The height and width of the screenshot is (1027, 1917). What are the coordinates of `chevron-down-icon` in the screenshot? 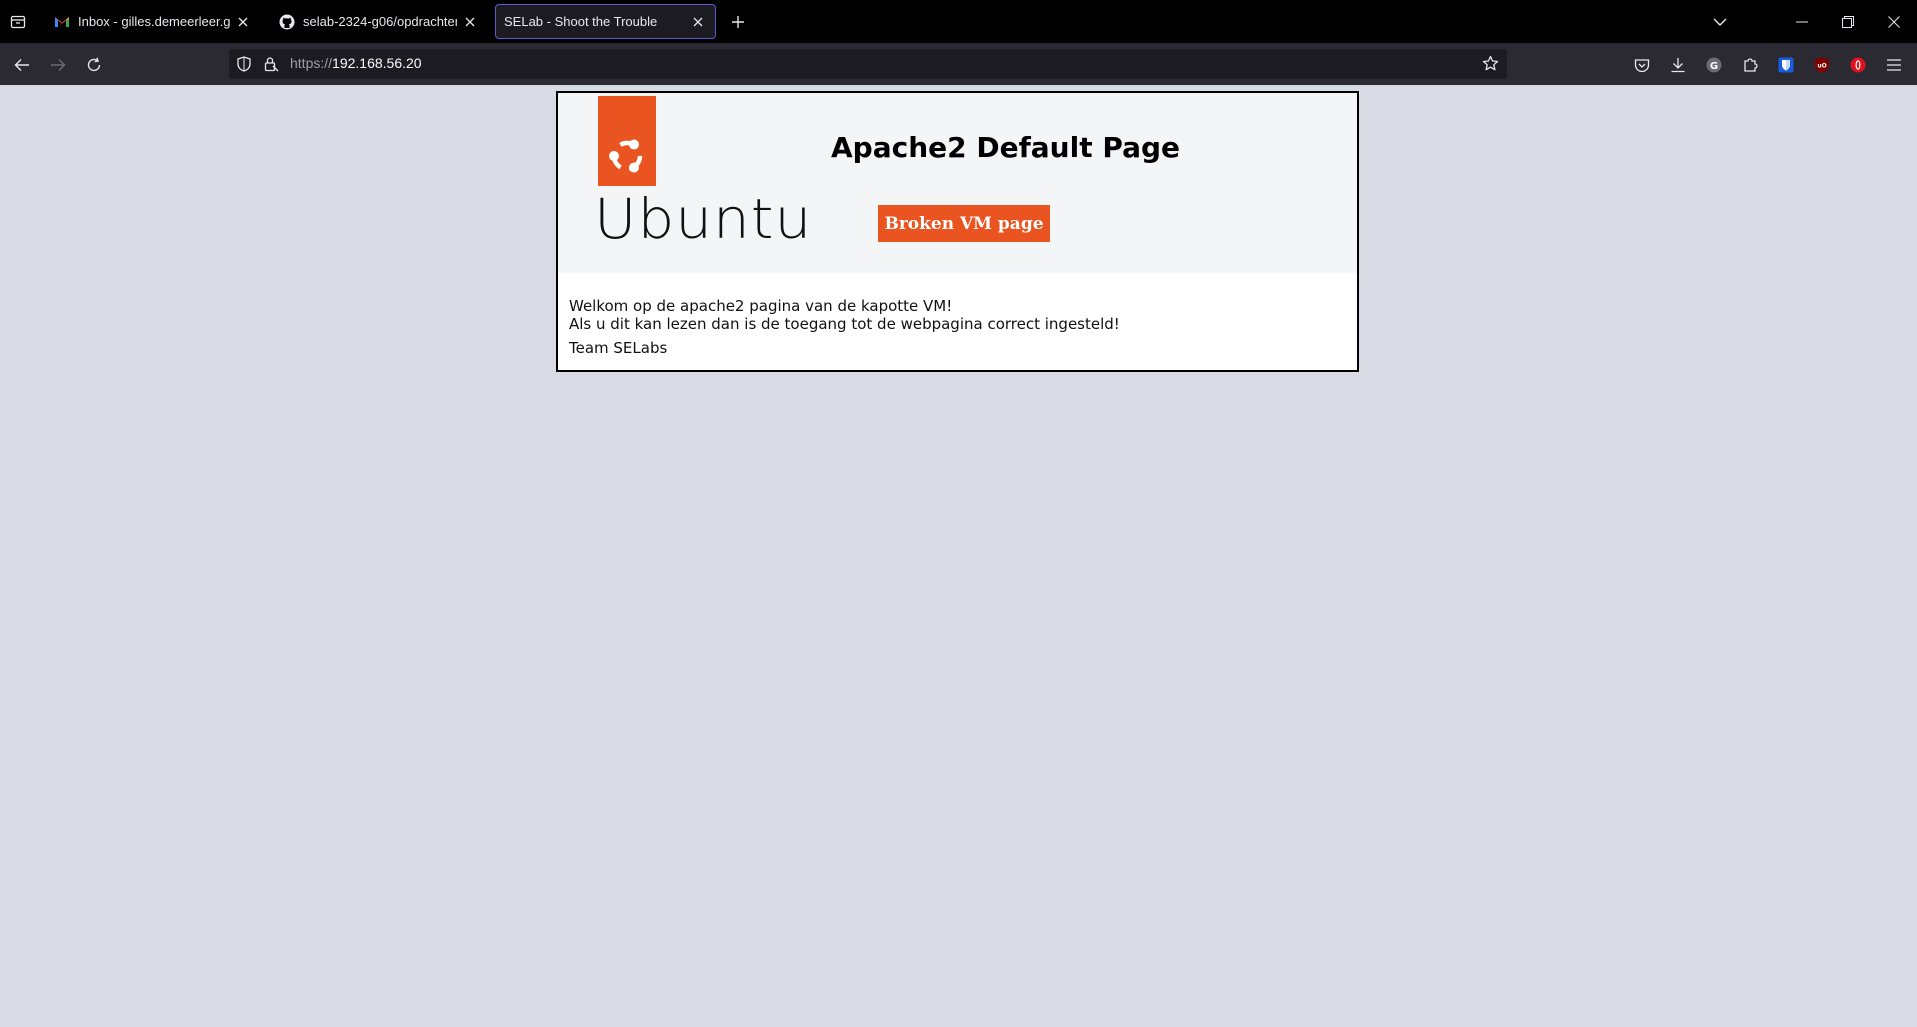 It's located at (1720, 22).